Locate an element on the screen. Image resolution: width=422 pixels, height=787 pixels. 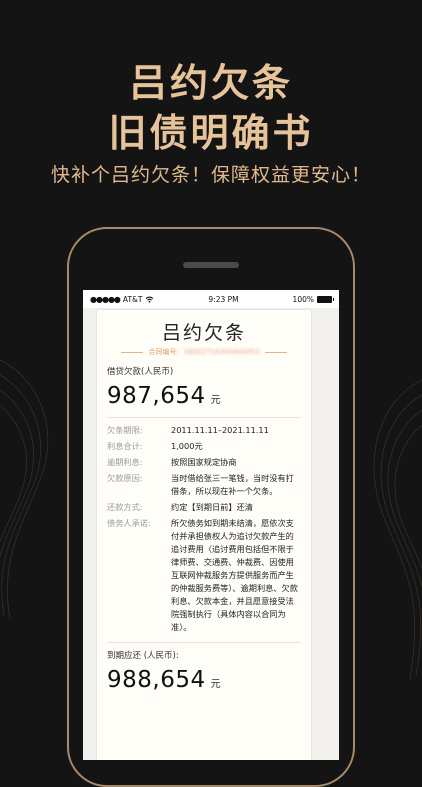
signal-icon: ●●●●● is located at coordinates (105, 299).